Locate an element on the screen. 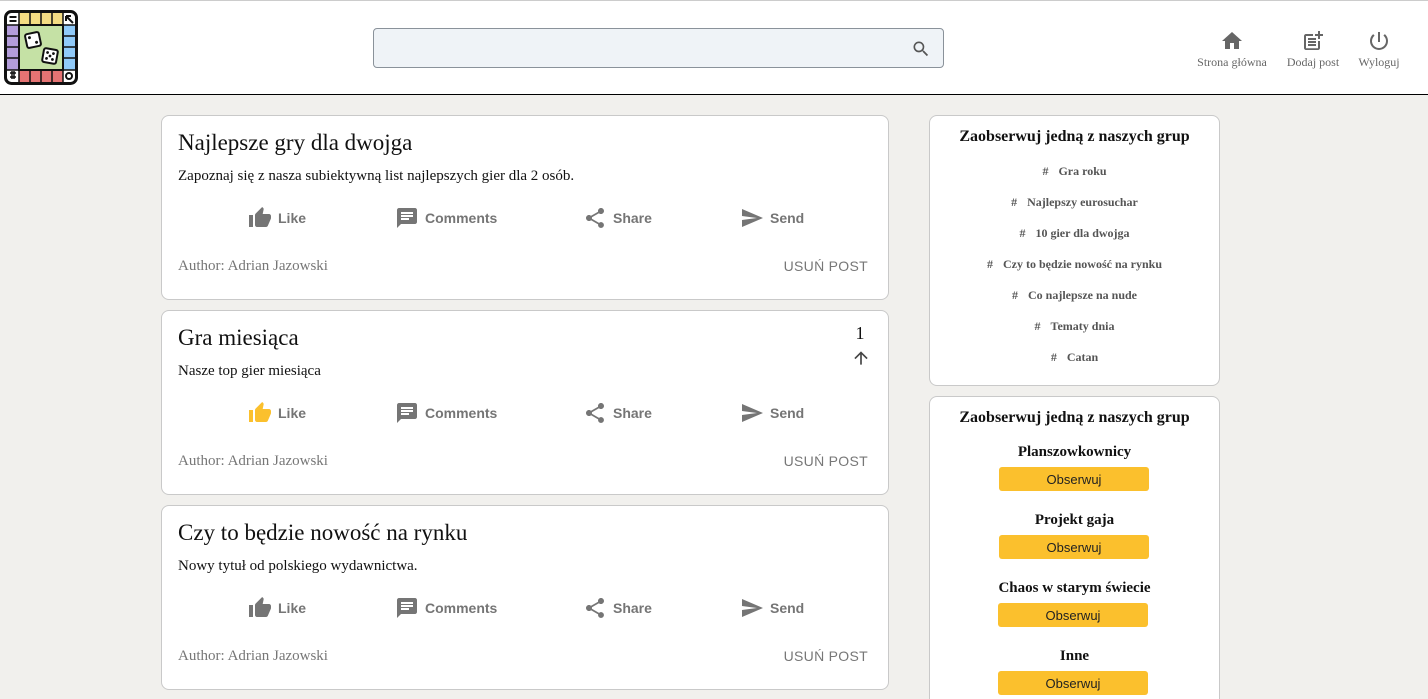 The image size is (1428, 699). topic-label: Tematy dnia is located at coordinates (1082, 326).